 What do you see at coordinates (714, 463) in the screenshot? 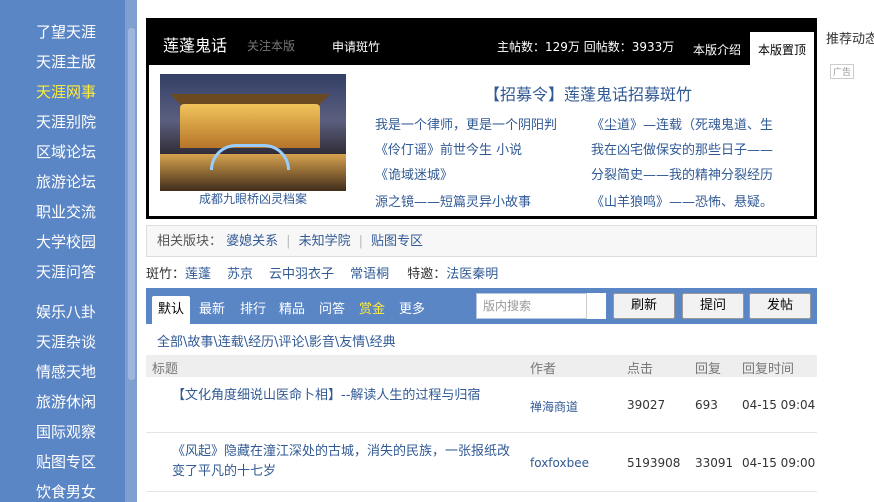
I see `thread-replies: 33091` at bounding box center [714, 463].